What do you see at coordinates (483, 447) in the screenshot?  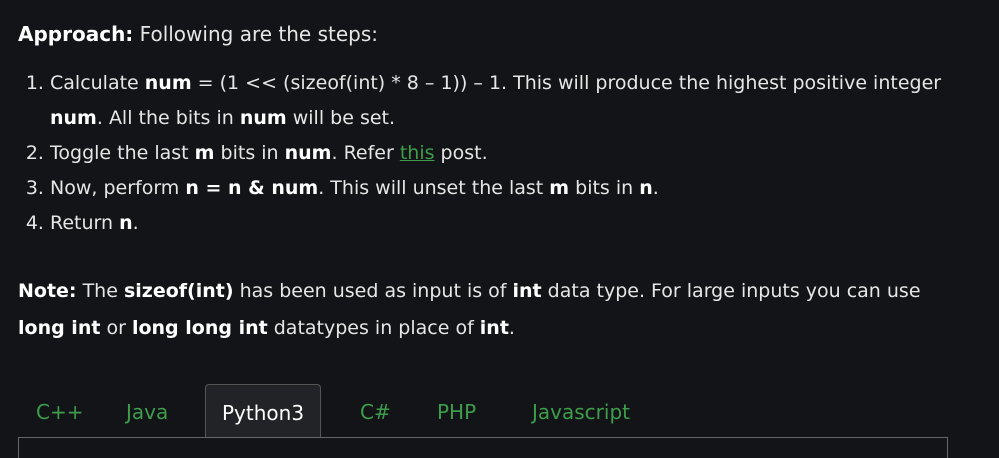 I see `code-panel` at bounding box center [483, 447].